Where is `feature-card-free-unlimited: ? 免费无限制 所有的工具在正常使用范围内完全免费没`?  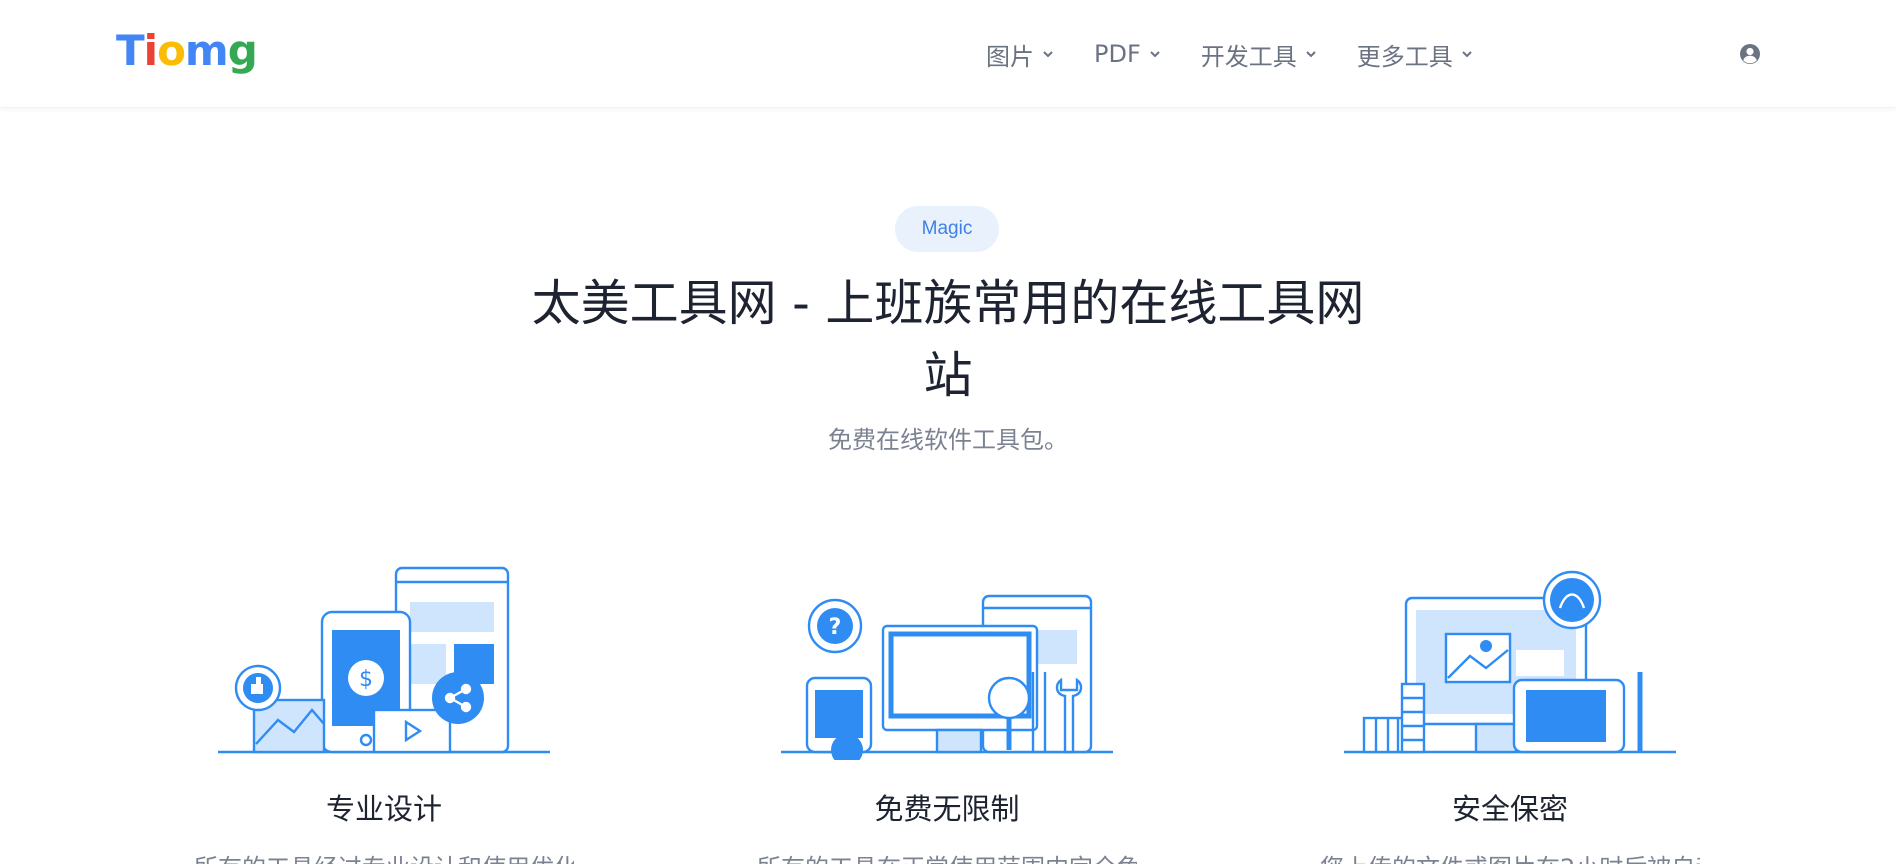 feature-card-free-unlimited: ? 免费无限制 所有的工具在正常使用范围内完全免费没 is located at coordinates (947, 712).